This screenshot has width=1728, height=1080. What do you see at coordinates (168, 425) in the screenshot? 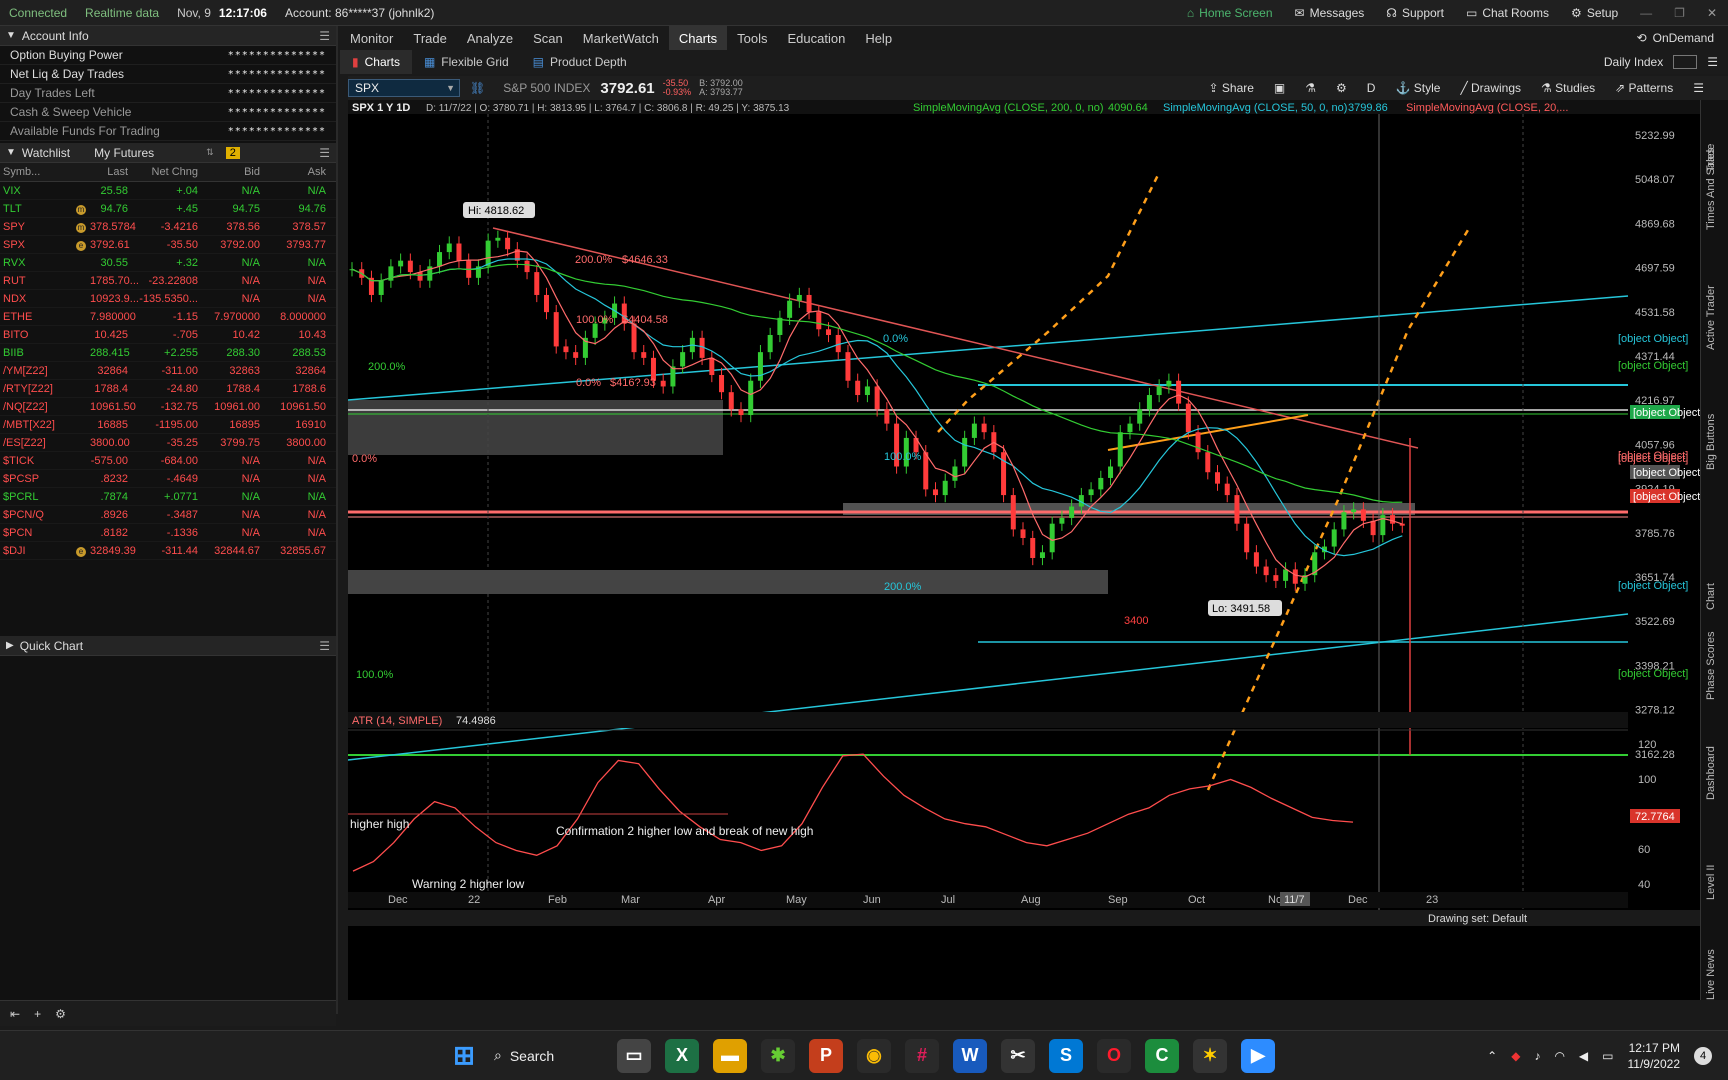
I see `watchlist-row: /MBT[X22] 16885 -1195.00 16895 16910` at bounding box center [168, 425].